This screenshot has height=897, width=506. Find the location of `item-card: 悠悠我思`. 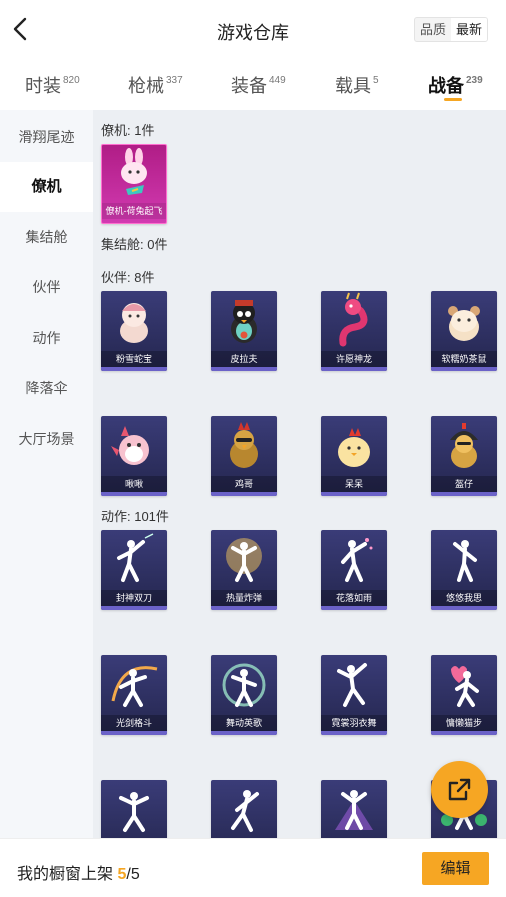

item-card: 悠悠我思 is located at coordinates (464, 570).